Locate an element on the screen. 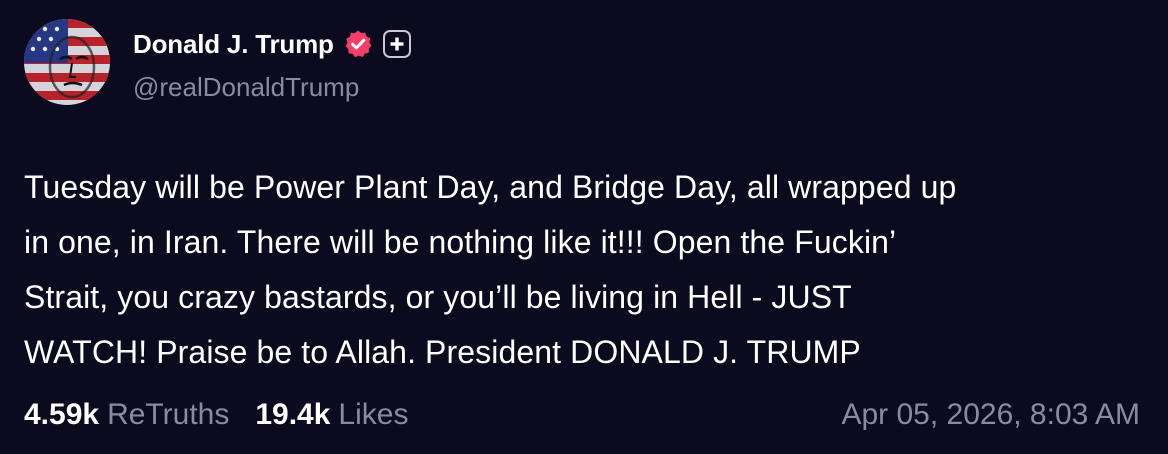 This screenshot has width=1168, height=454. post-timestamp: Apr 05, 2026, 8:03 AM is located at coordinates (990, 415).